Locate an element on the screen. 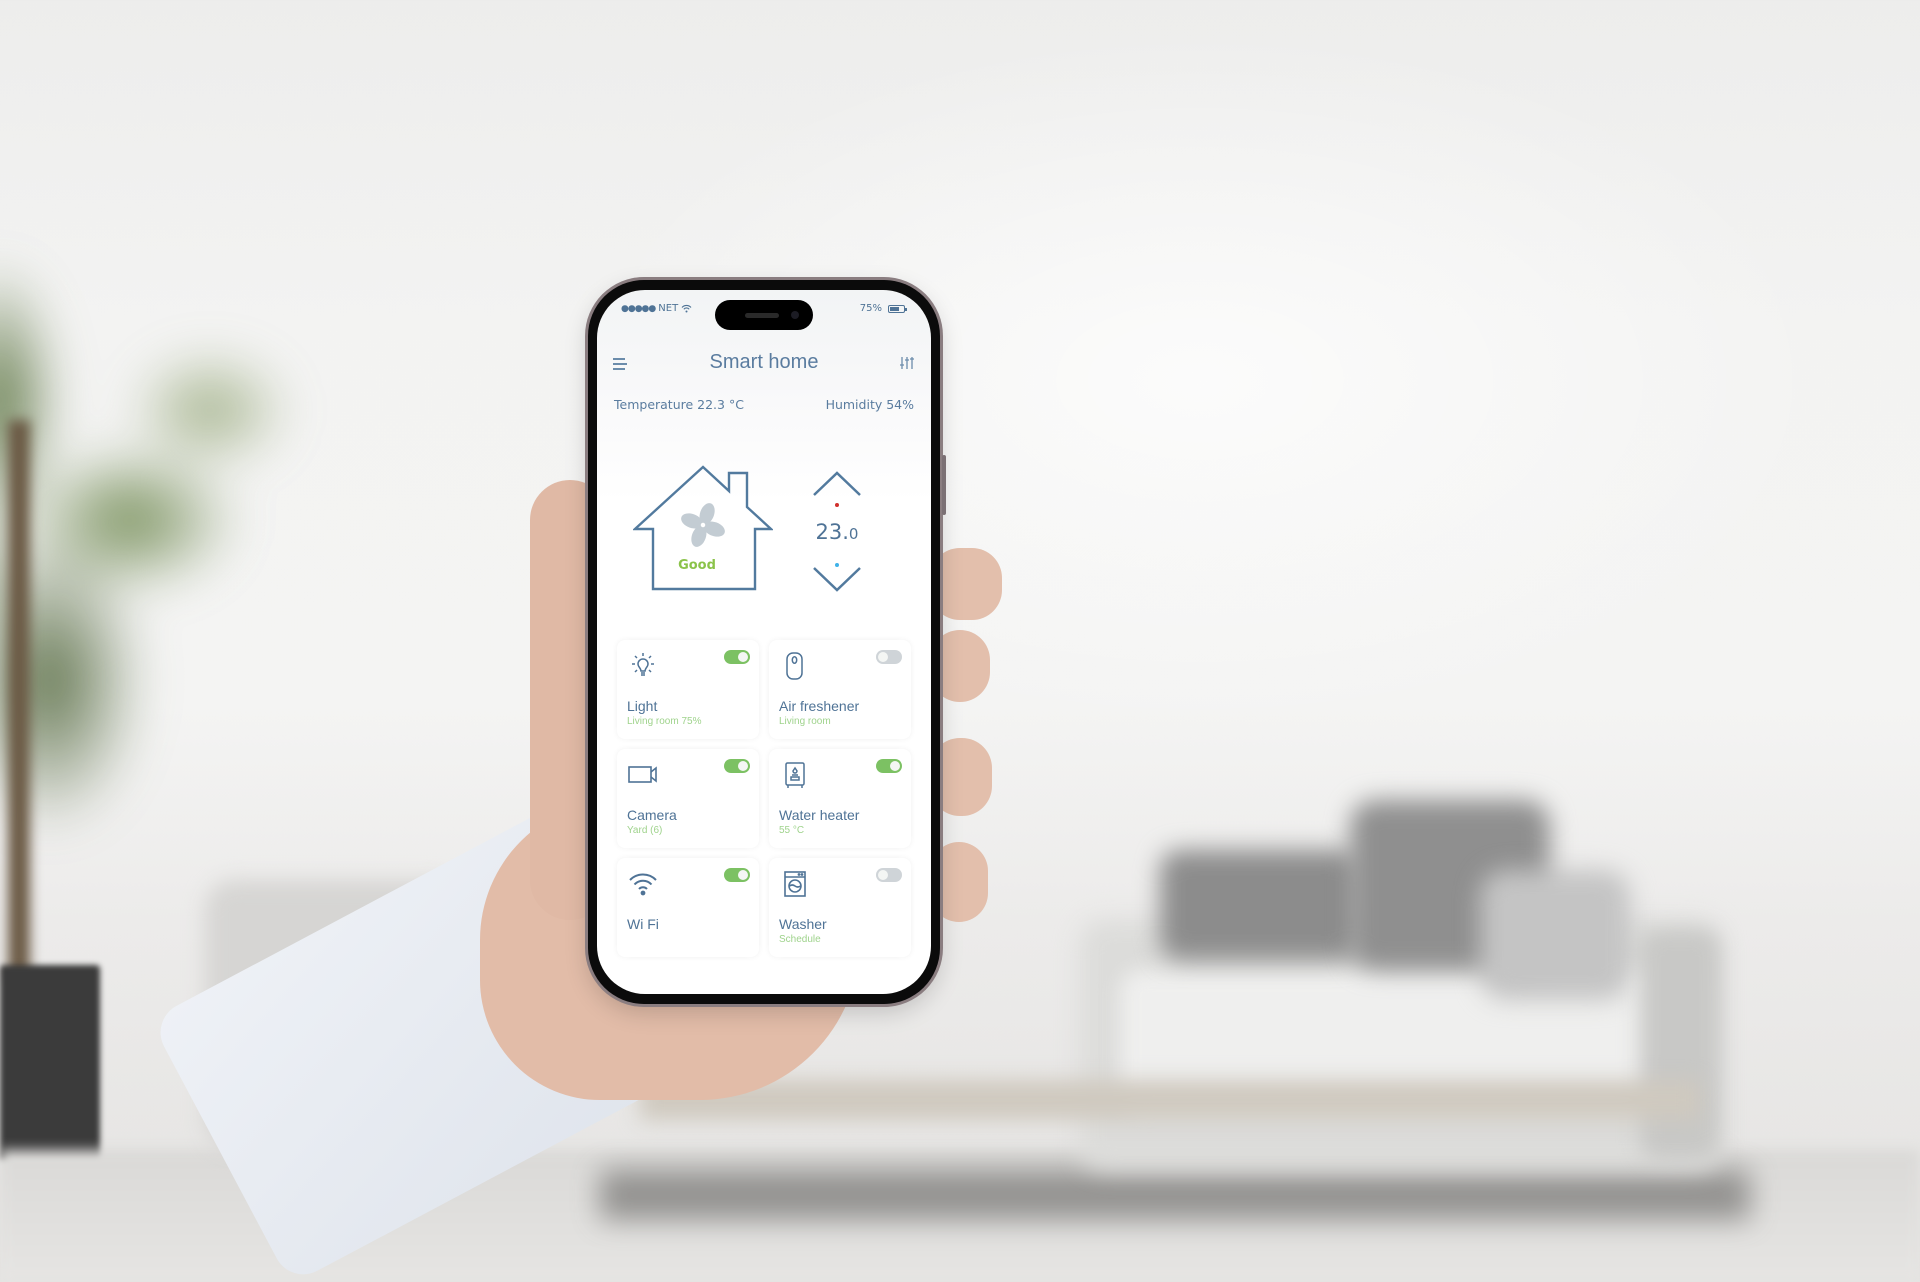  signal-strength-icon: ●●●●● is located at coordinates (638, 308).